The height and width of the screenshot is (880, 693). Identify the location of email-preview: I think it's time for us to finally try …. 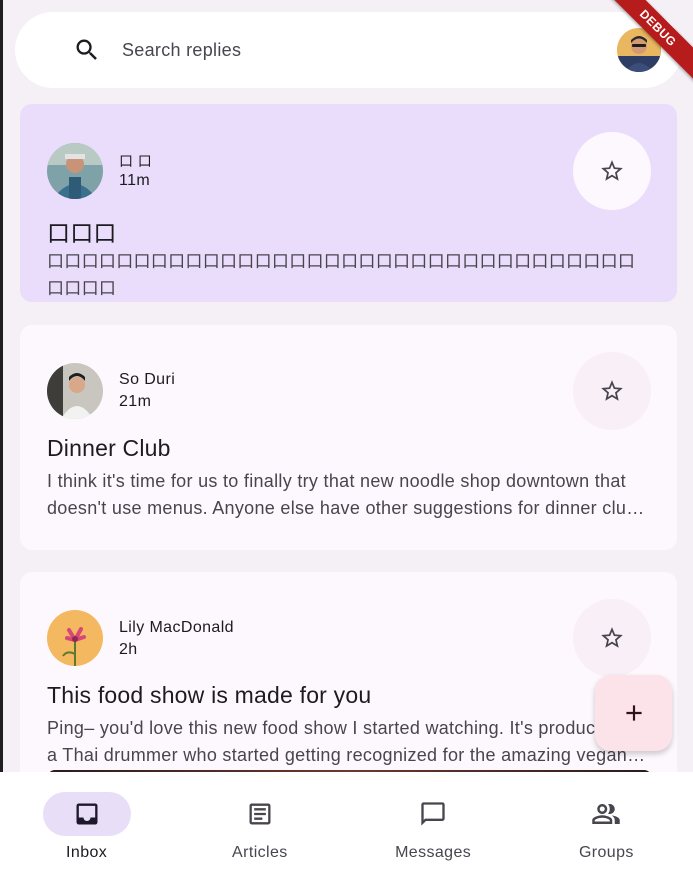
(342, 494).